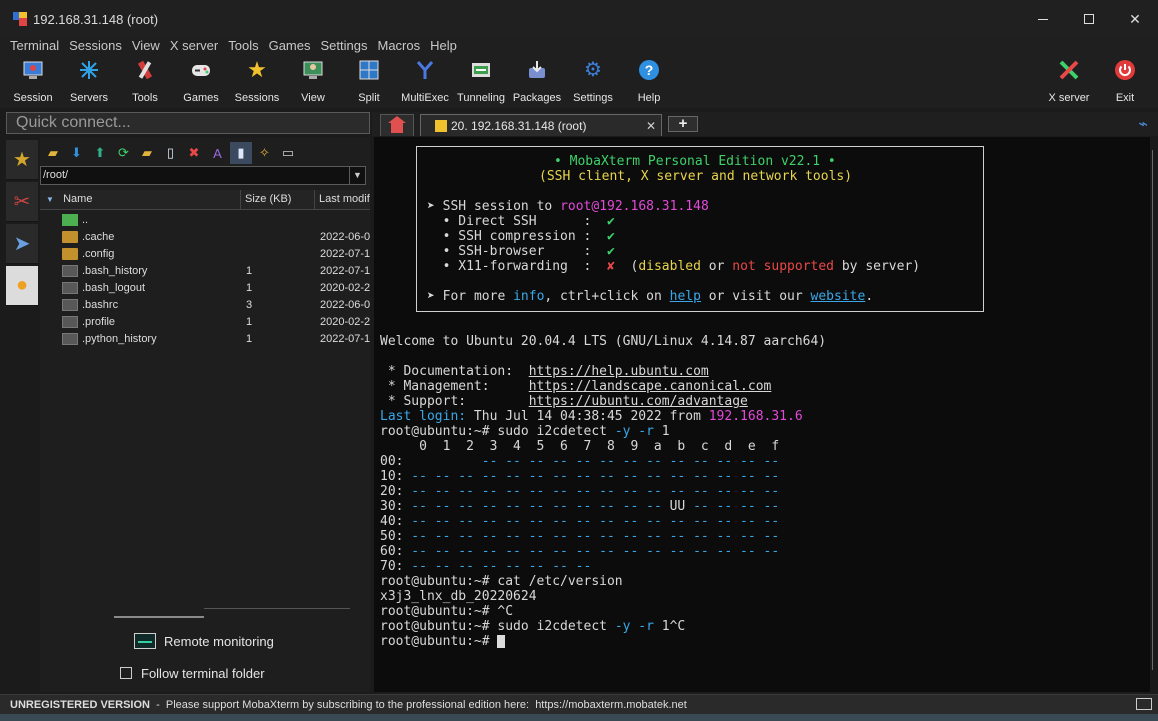 The height and width of the screenshot is (721, 1158). I want to click on menu-terminal: Terminal, so click(32, 46).